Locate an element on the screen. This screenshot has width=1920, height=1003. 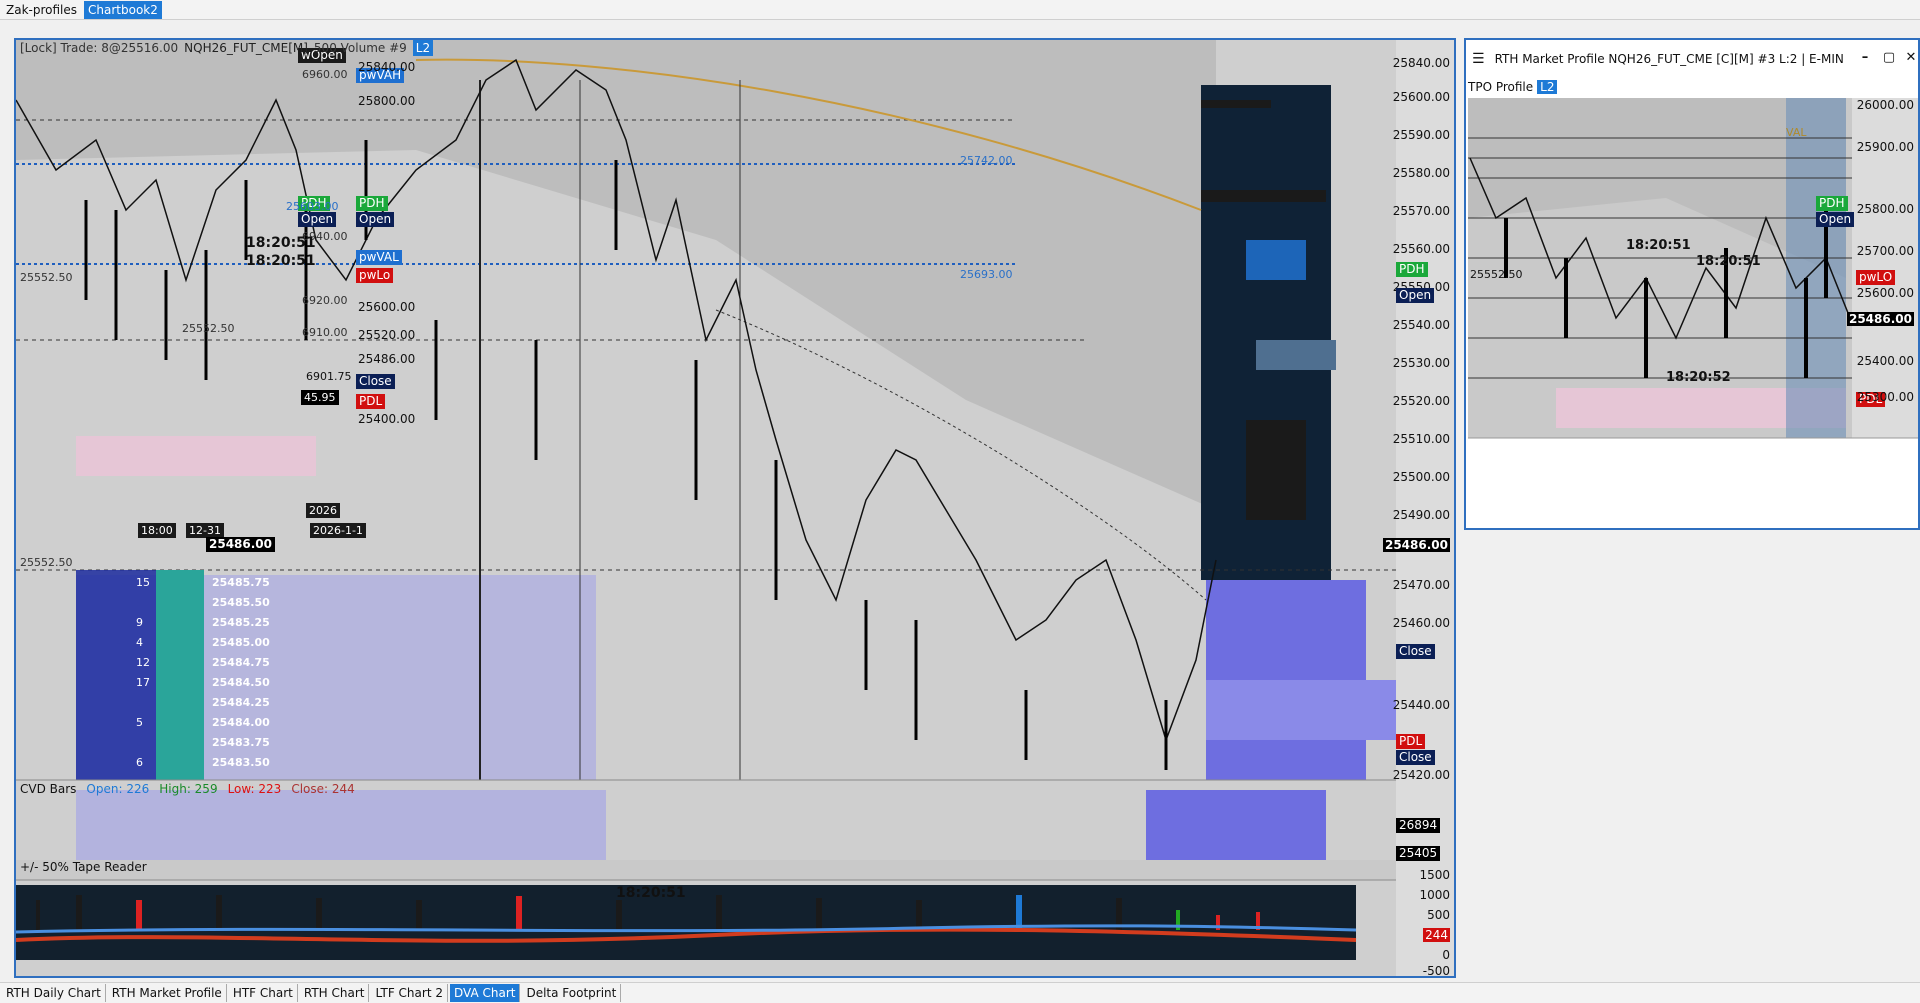
cvd-value-tag: 45.95 is located at coordinates (320, 397).